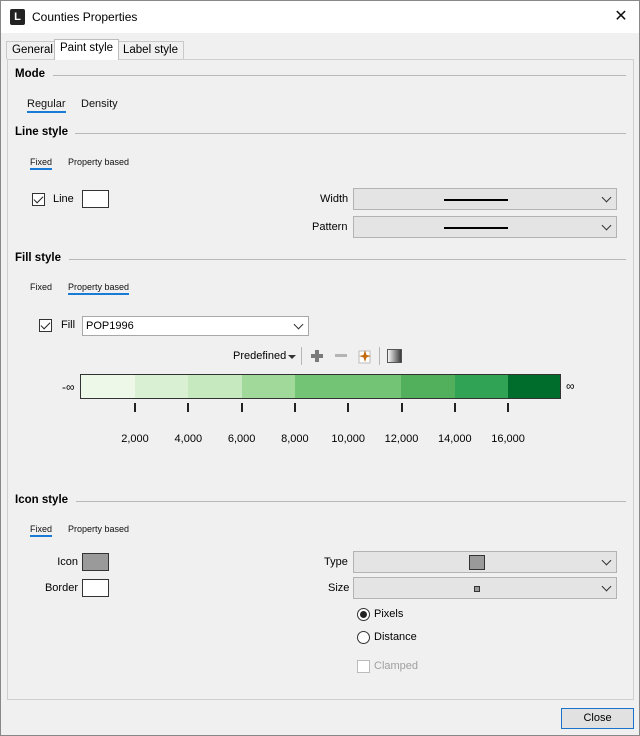 Image resolution: width=640 pixels, height=736 pixels. I want to click on window-title: Counties Properties, so click(85, 17).